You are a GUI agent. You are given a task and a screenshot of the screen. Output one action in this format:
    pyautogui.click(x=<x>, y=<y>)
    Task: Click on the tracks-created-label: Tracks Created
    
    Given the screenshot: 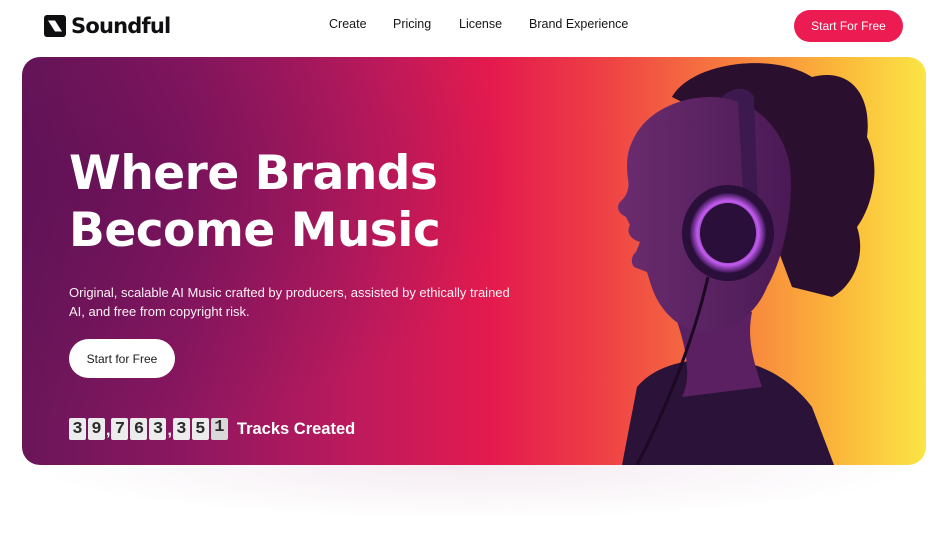 What is the action you would take?
    pyautogui.click(x=296, y=429)
    